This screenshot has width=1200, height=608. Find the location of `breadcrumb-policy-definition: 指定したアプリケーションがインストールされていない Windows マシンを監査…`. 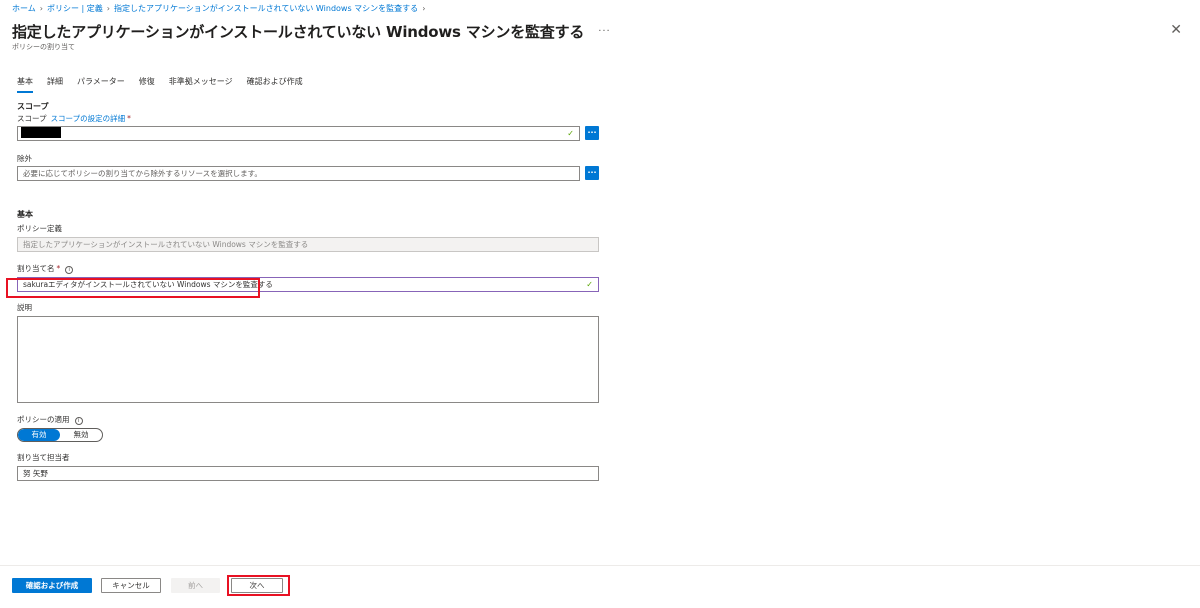

breadcrumb-policy-definition: 指定したアプリケーションがインストールされていない Windows マシンを監査… is located at coordinates (266, 8).